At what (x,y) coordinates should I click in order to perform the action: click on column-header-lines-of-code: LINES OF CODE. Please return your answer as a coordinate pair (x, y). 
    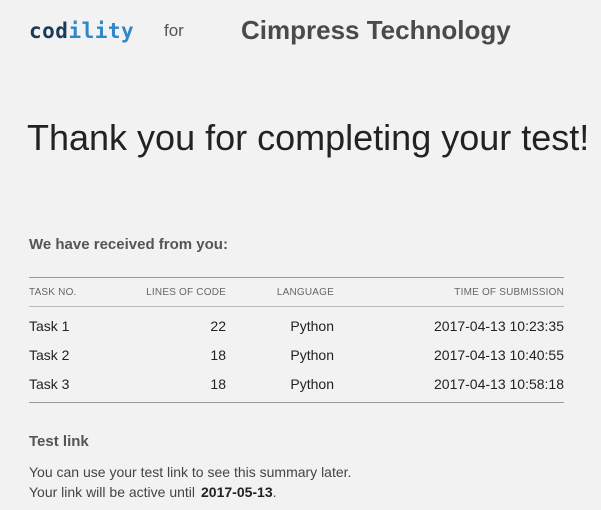
    Looking at the image, I should click on (182, 292).